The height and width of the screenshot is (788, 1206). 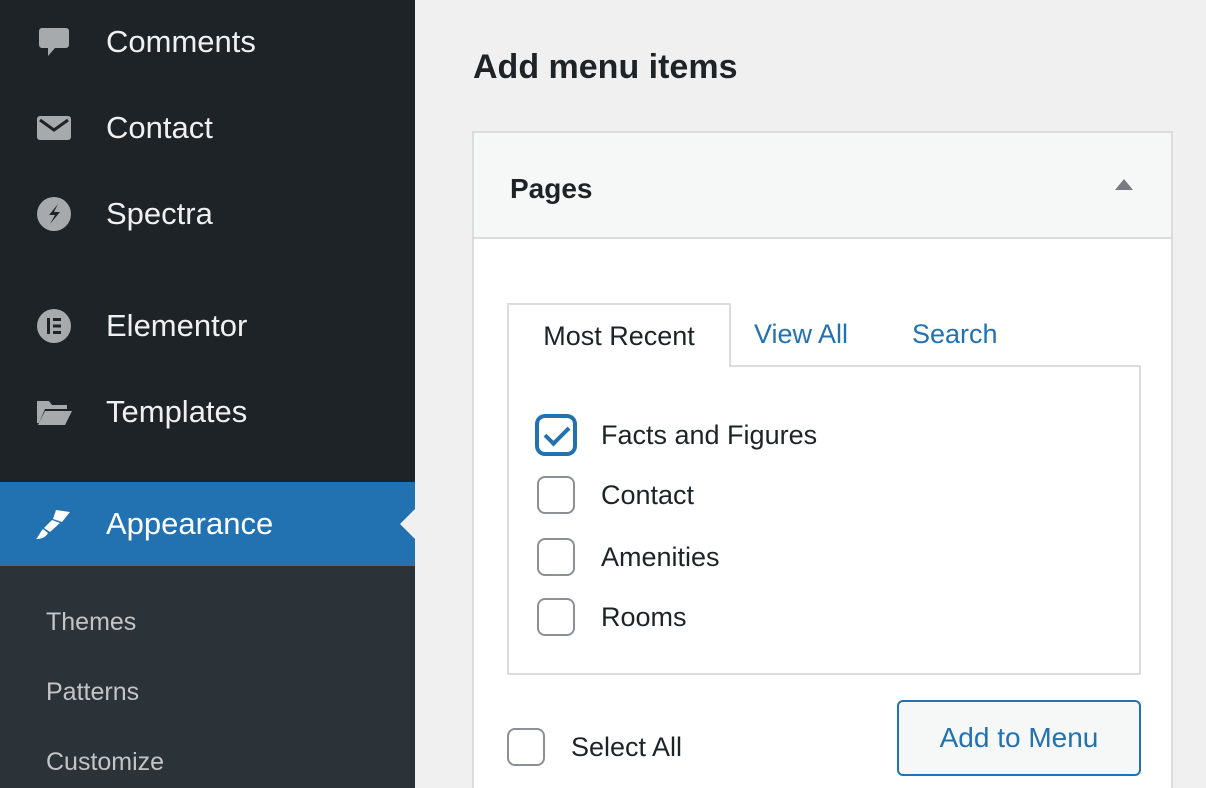 I want to click on select-all-option: Select All, so click(x=594, y=747).